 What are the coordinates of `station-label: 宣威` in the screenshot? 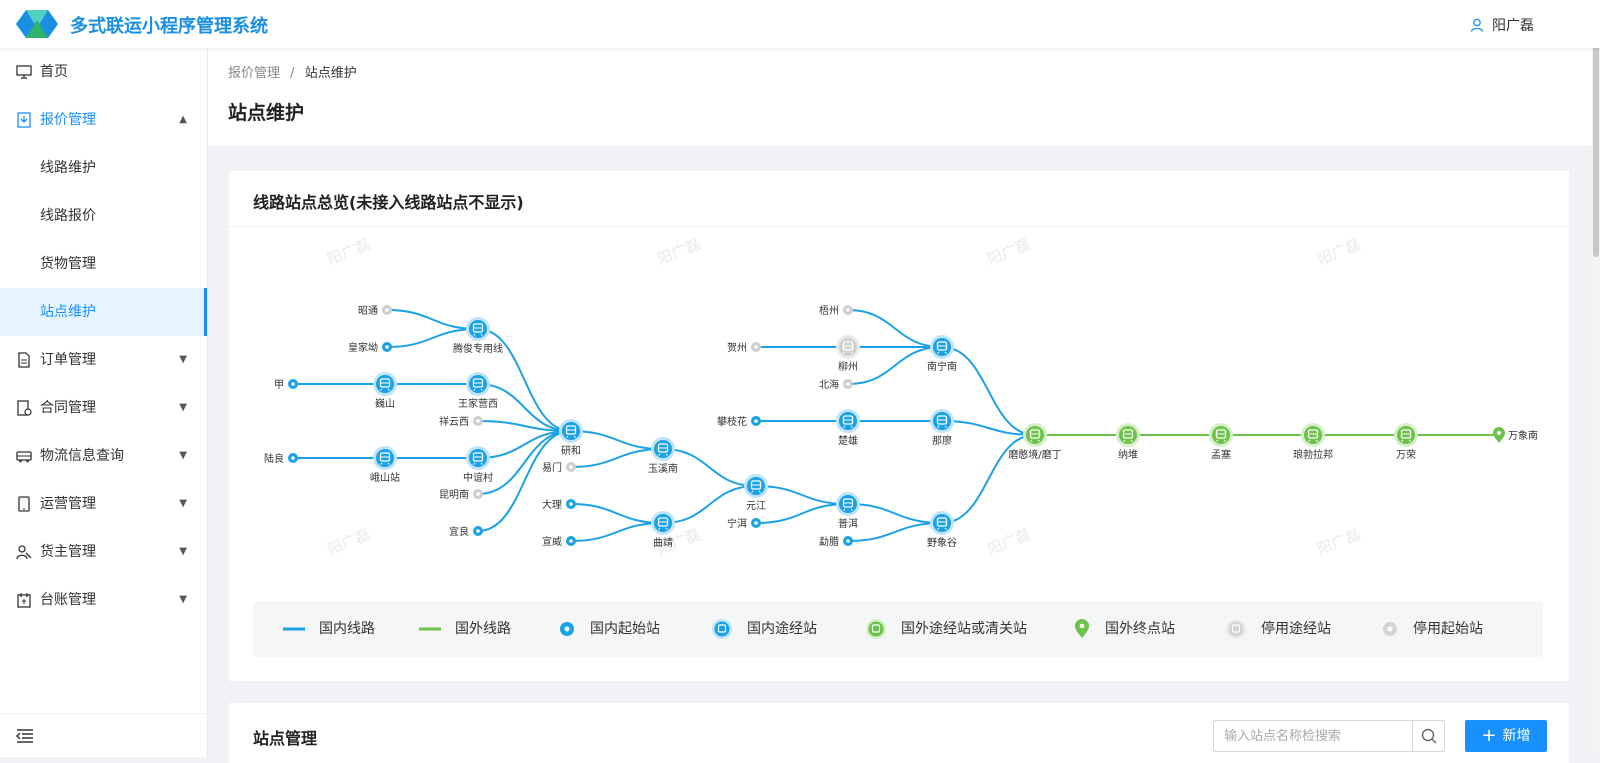 It's located at (552, 541).